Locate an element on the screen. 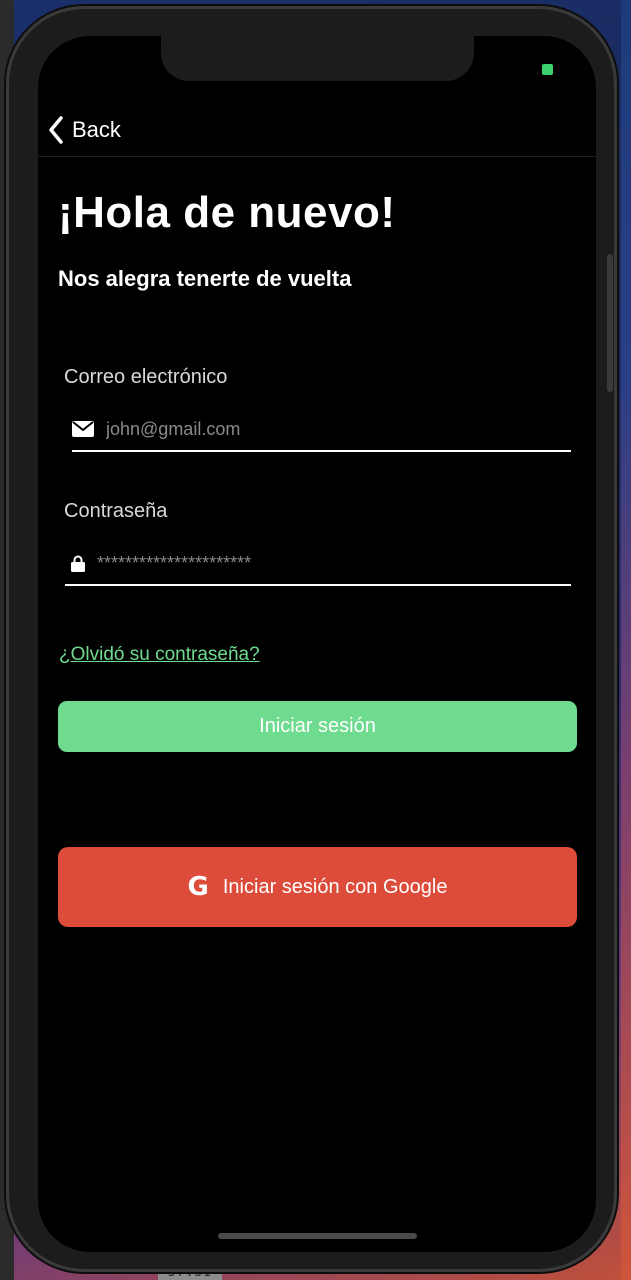  email-label: Correo electrónico is located at coordinates (146, 377).